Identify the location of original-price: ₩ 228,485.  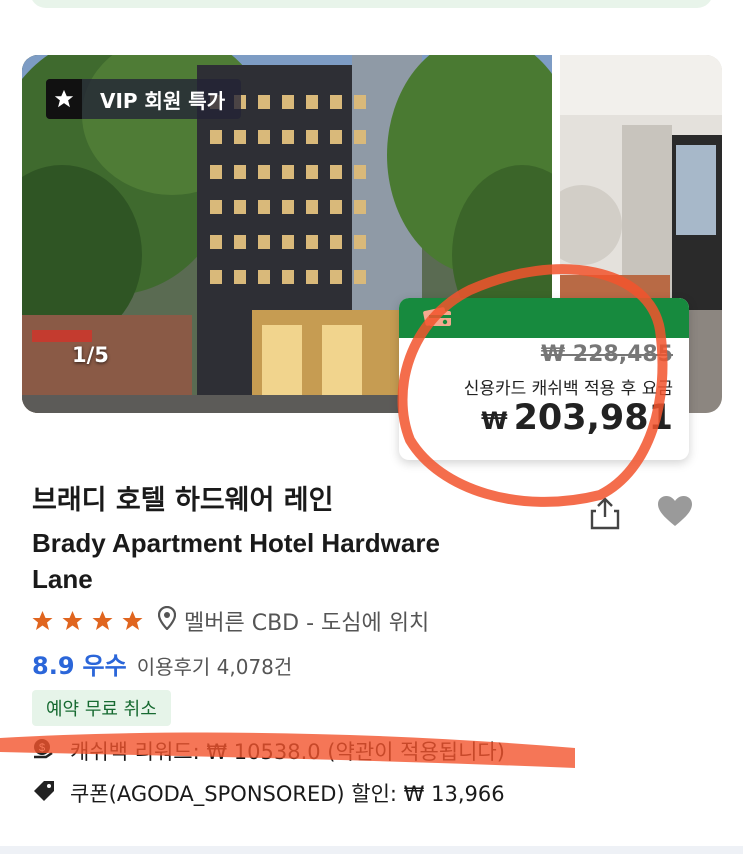
(606, 354).